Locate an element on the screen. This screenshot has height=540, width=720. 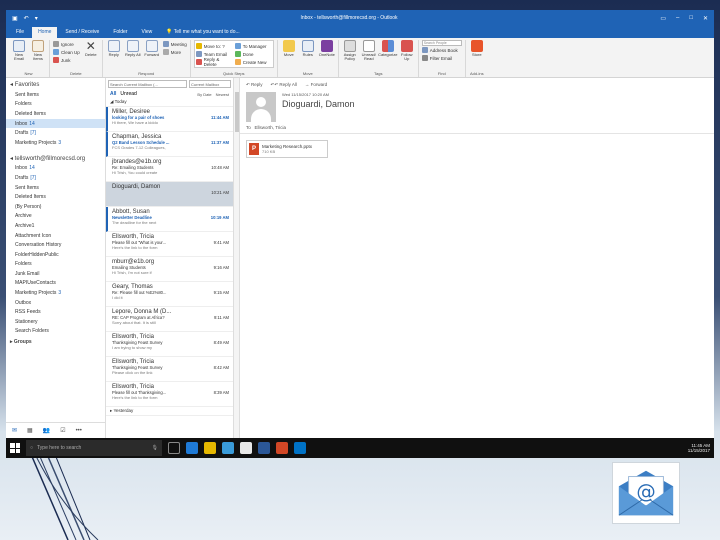
reading-reply-button: ↶ Reply is located at coordinates (254, 85).